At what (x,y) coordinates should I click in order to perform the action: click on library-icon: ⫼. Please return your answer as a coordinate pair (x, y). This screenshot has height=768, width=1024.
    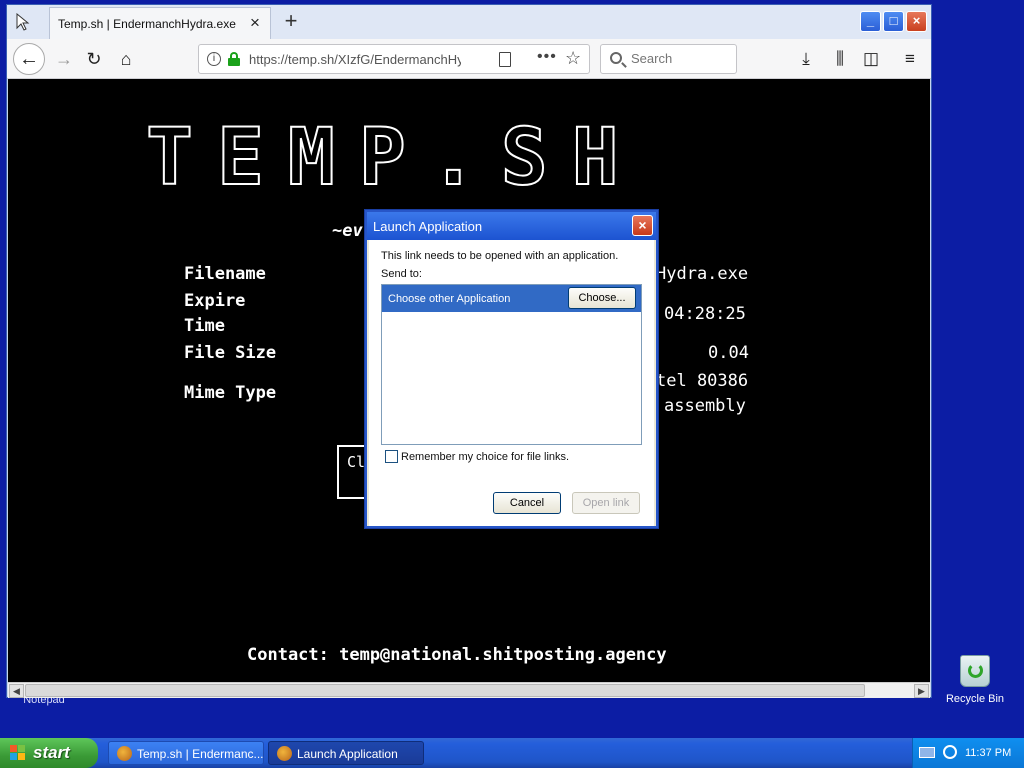
    Looking at the image, I should click on (840, 59).